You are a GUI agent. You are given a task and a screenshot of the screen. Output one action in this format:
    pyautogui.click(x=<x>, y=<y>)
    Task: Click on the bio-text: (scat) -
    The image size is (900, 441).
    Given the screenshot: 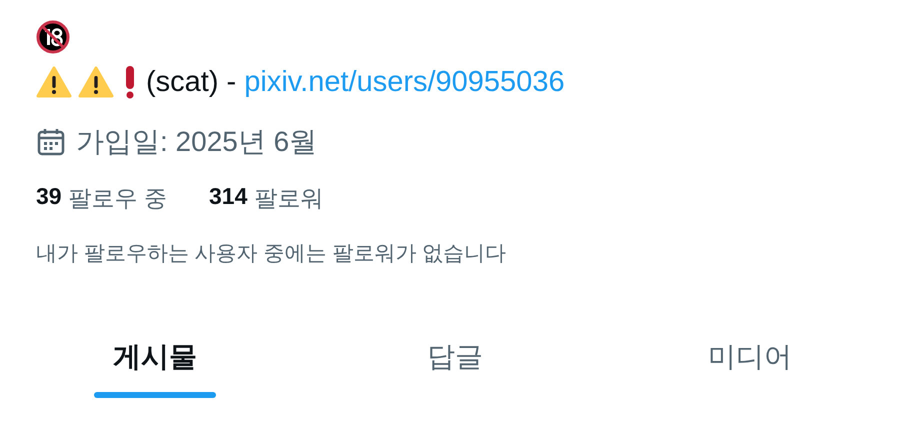 What is the action you would take?
    pyautogui.click(x=192, y=82)
    